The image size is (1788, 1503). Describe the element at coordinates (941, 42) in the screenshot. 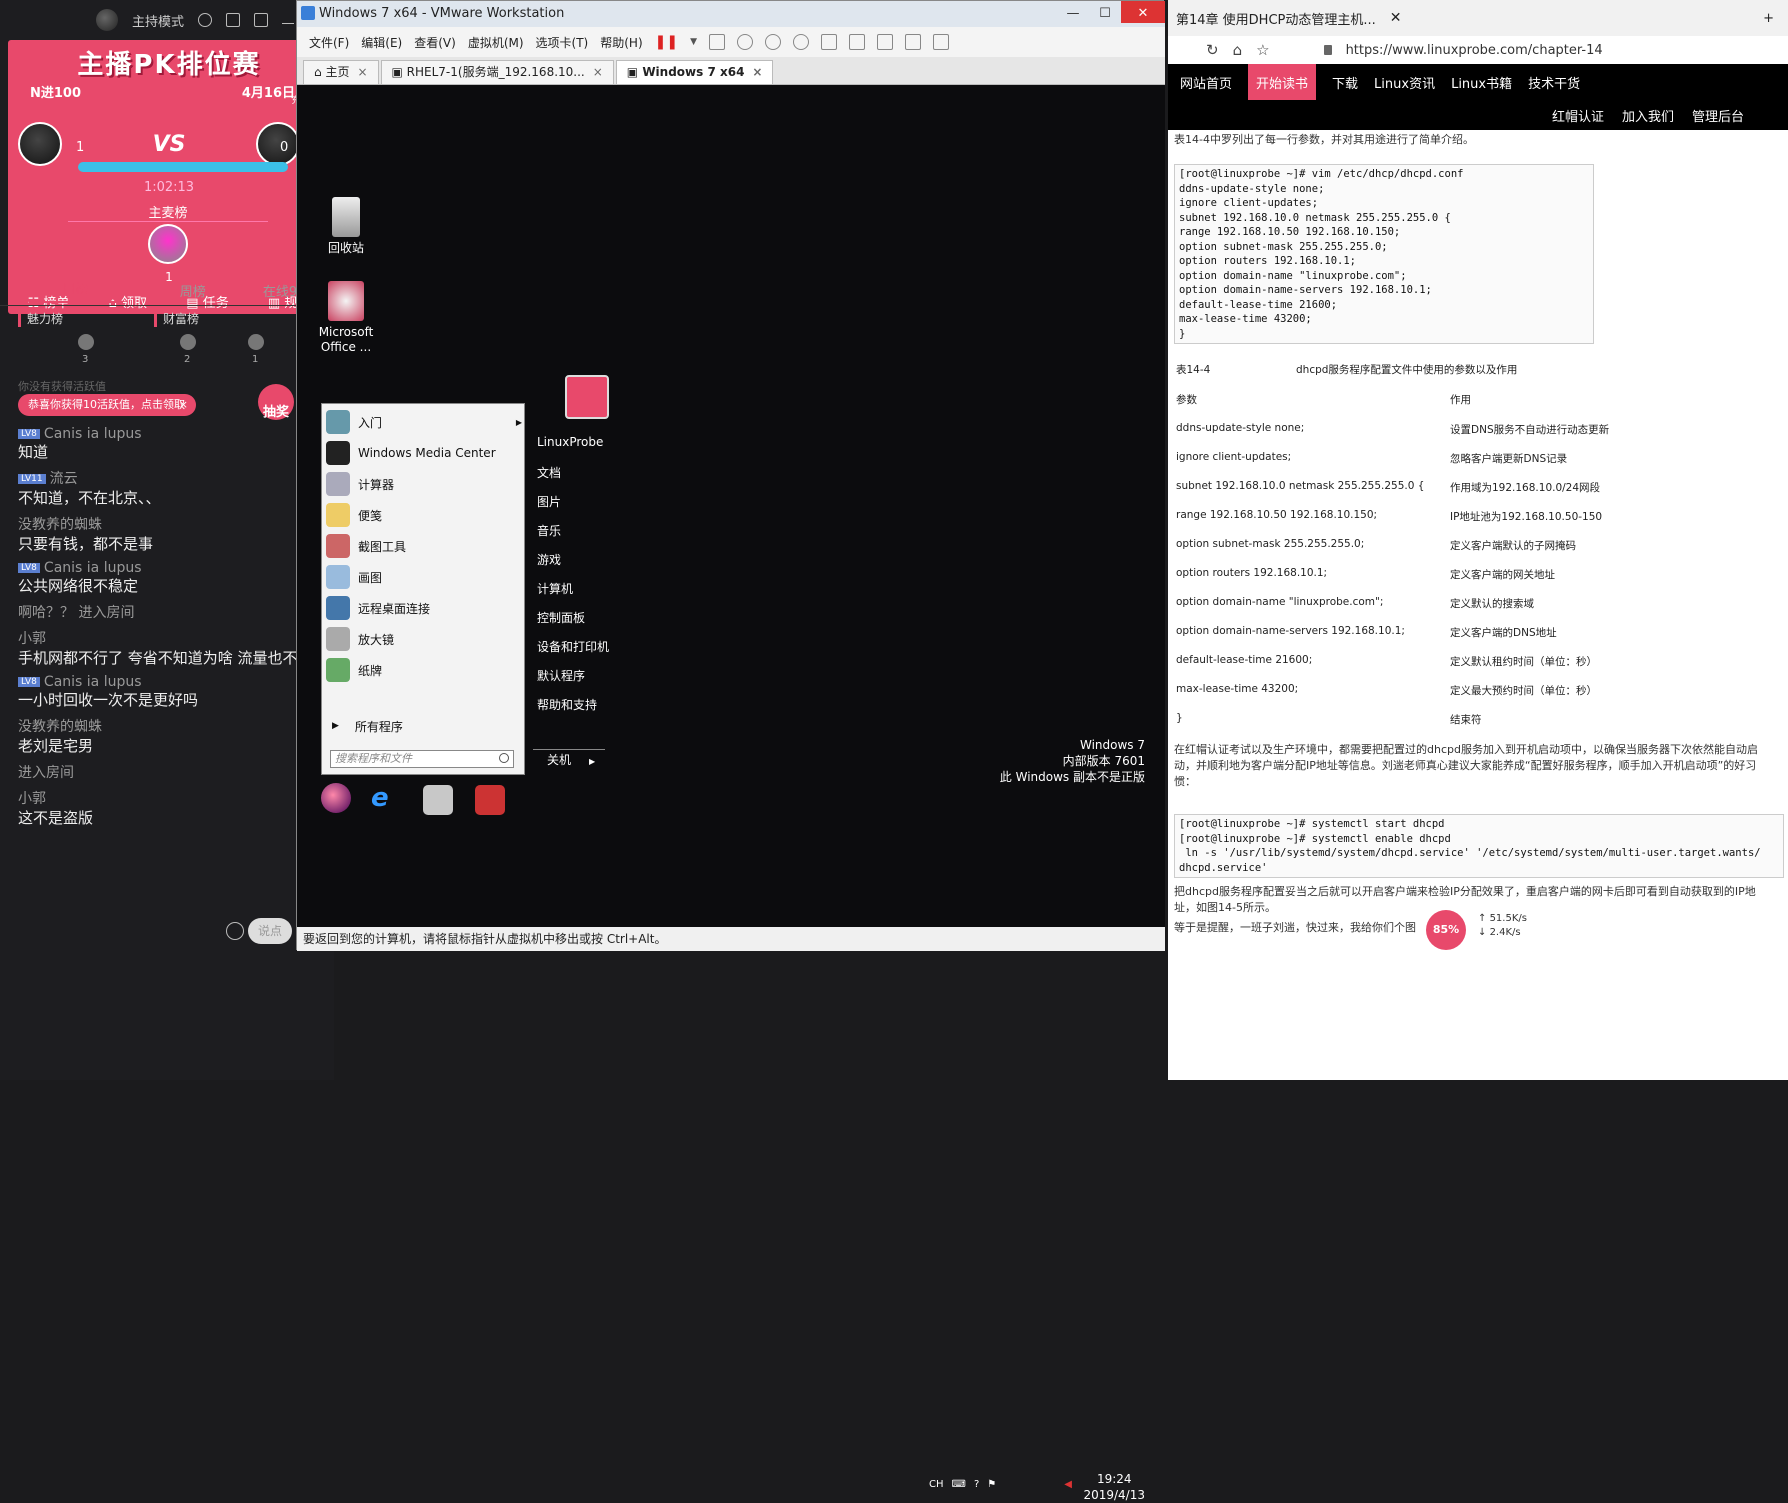

I see `console-icon` at that location.